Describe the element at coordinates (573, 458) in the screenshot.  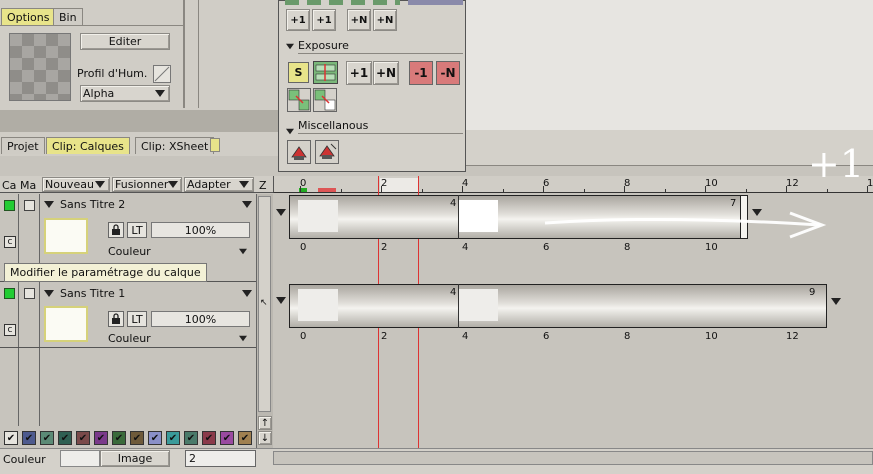
I see `horizontal-scrollbar` at that location.